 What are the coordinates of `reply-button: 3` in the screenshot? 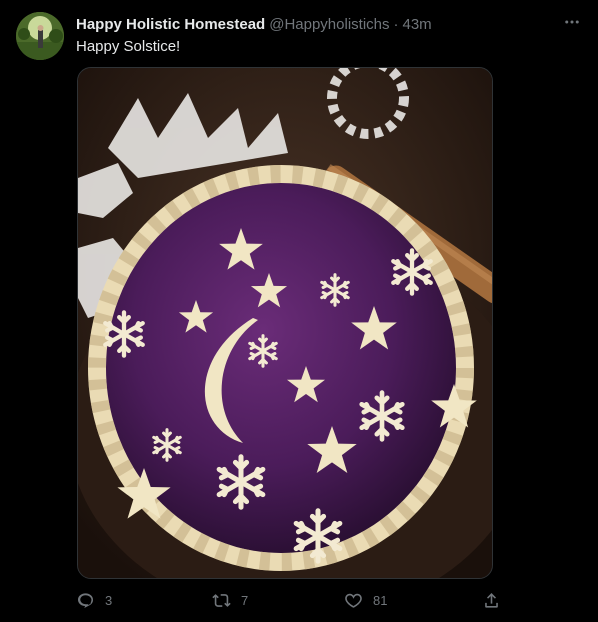 It's located at (94, 600).